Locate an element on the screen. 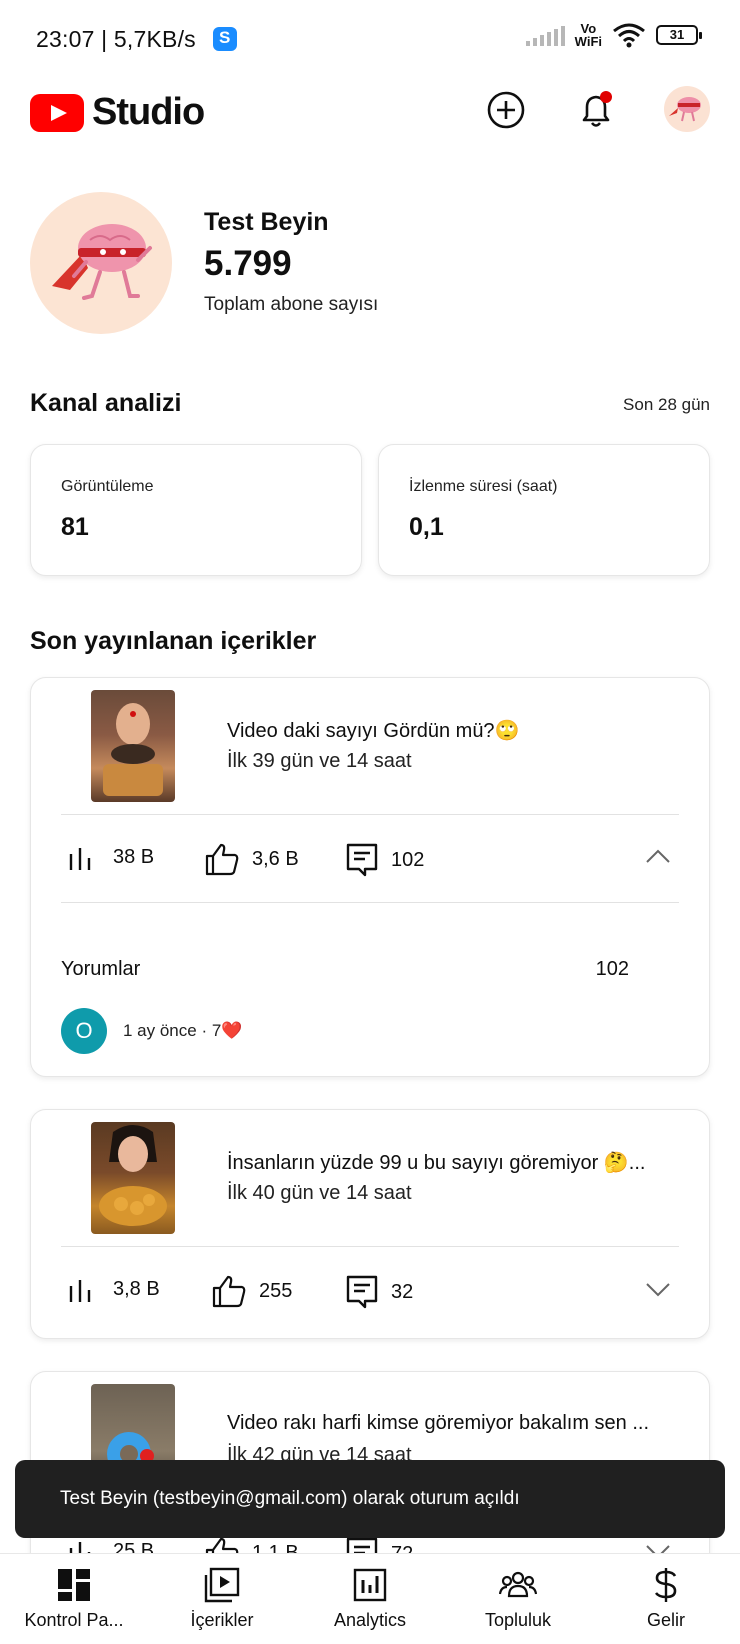  likes-count: 3,6 B is located at coordinates (275, 858).